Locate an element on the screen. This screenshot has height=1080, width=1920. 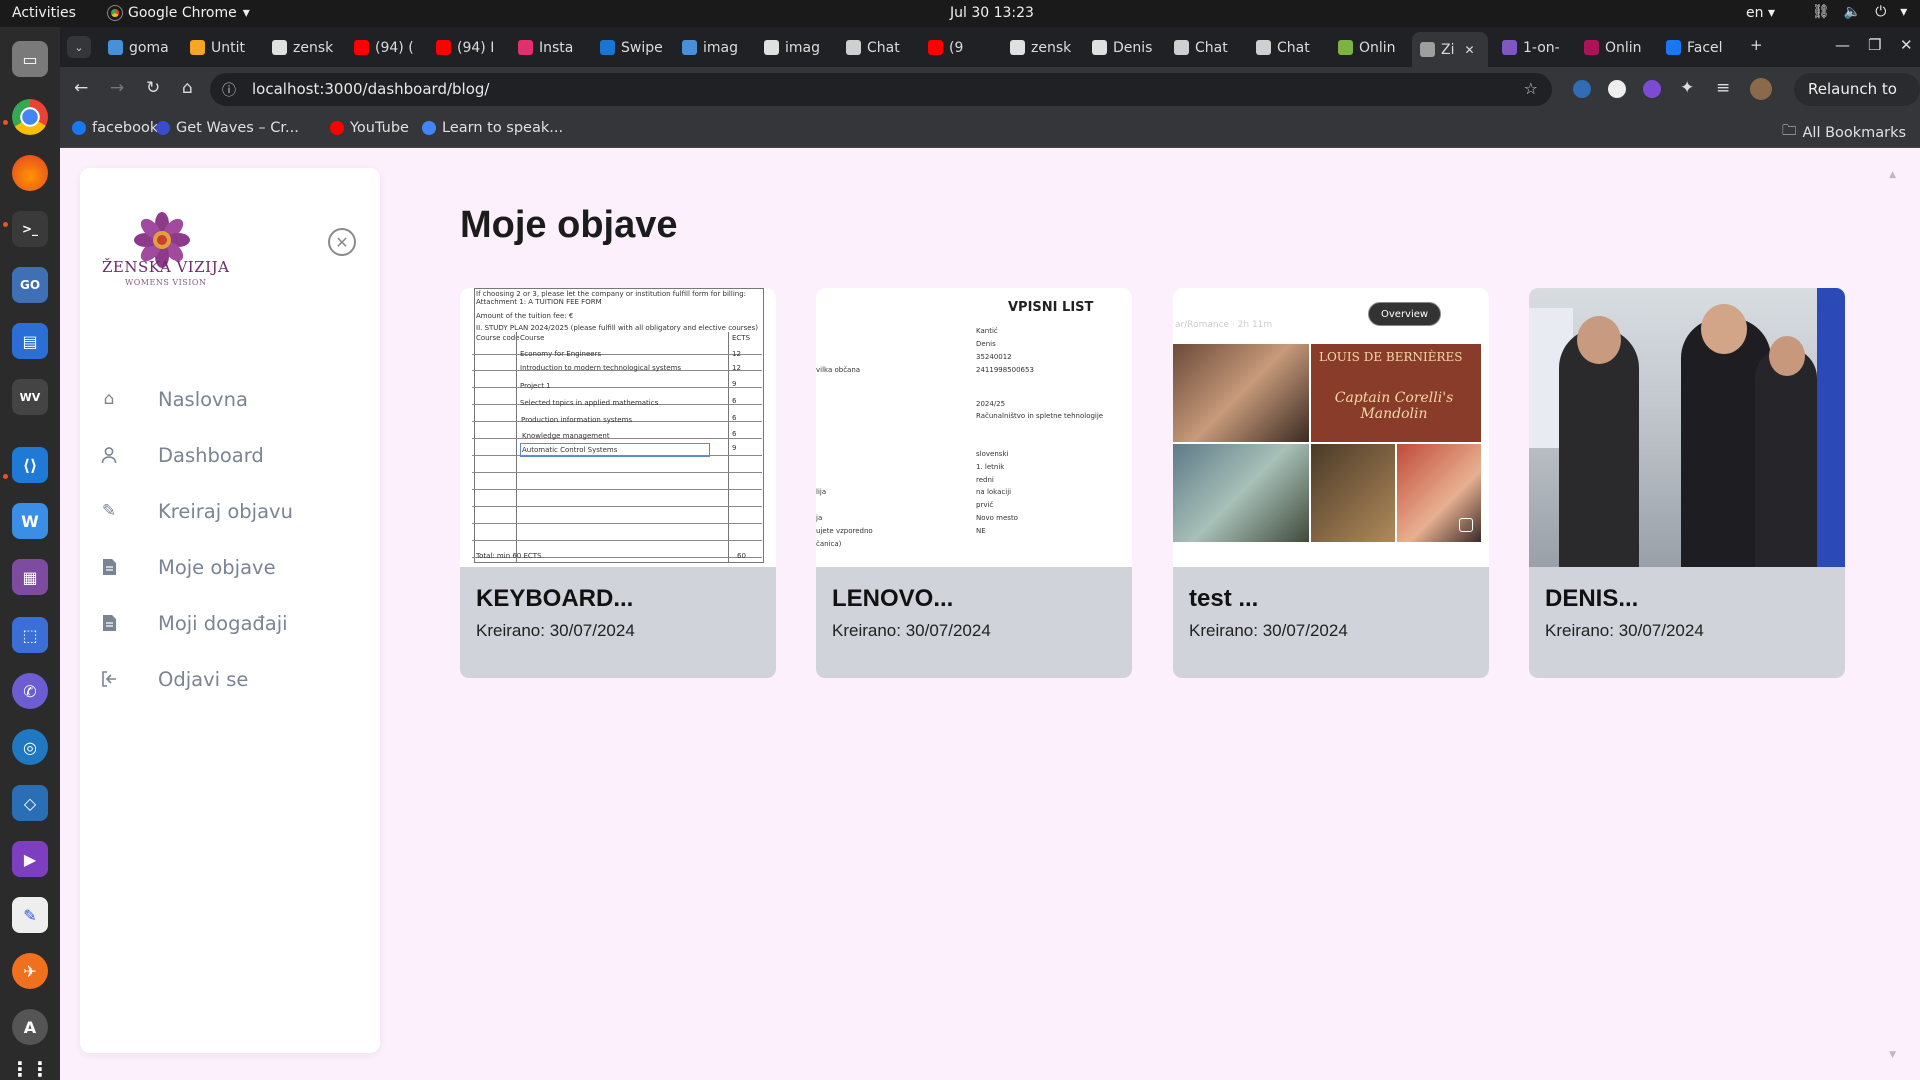
table-rule is located at coordinates (617, 483).